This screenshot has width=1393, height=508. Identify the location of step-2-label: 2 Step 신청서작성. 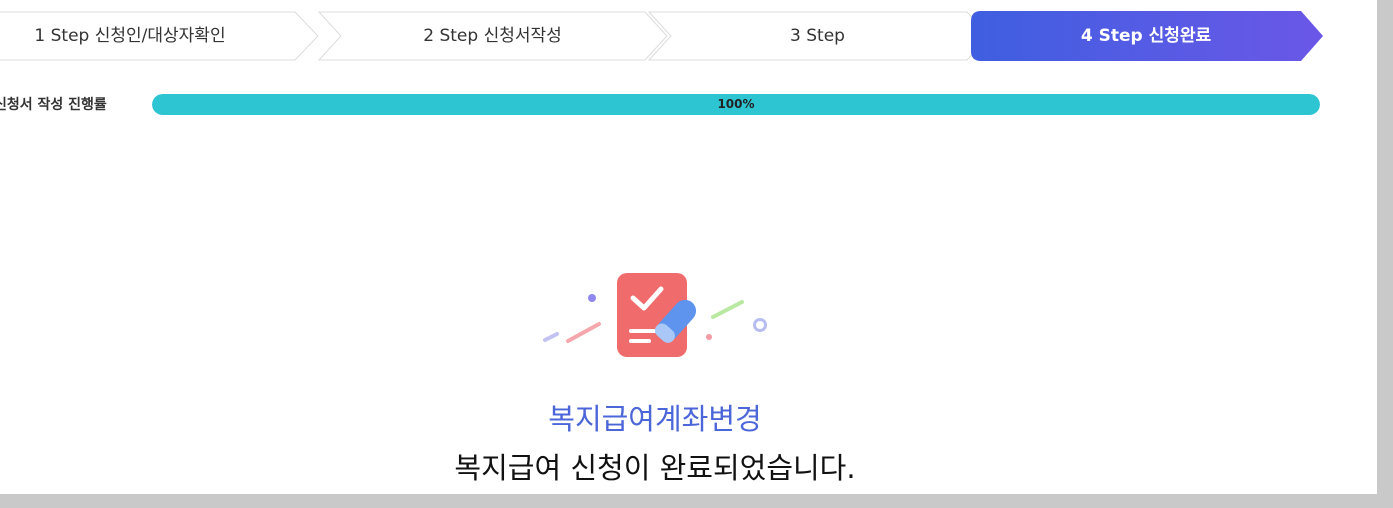
(492, 36).